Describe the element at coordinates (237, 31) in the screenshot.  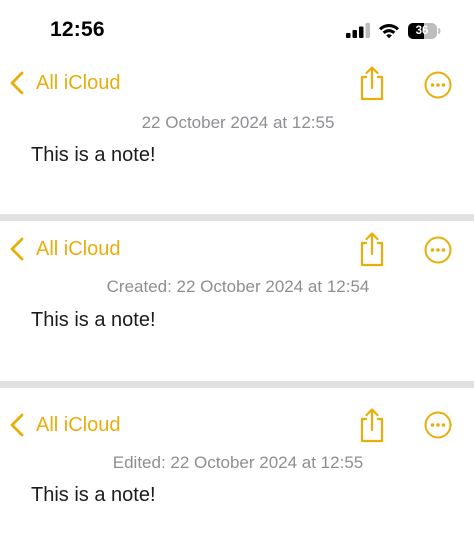
I see `status-bar: 12:56 36` at that location.